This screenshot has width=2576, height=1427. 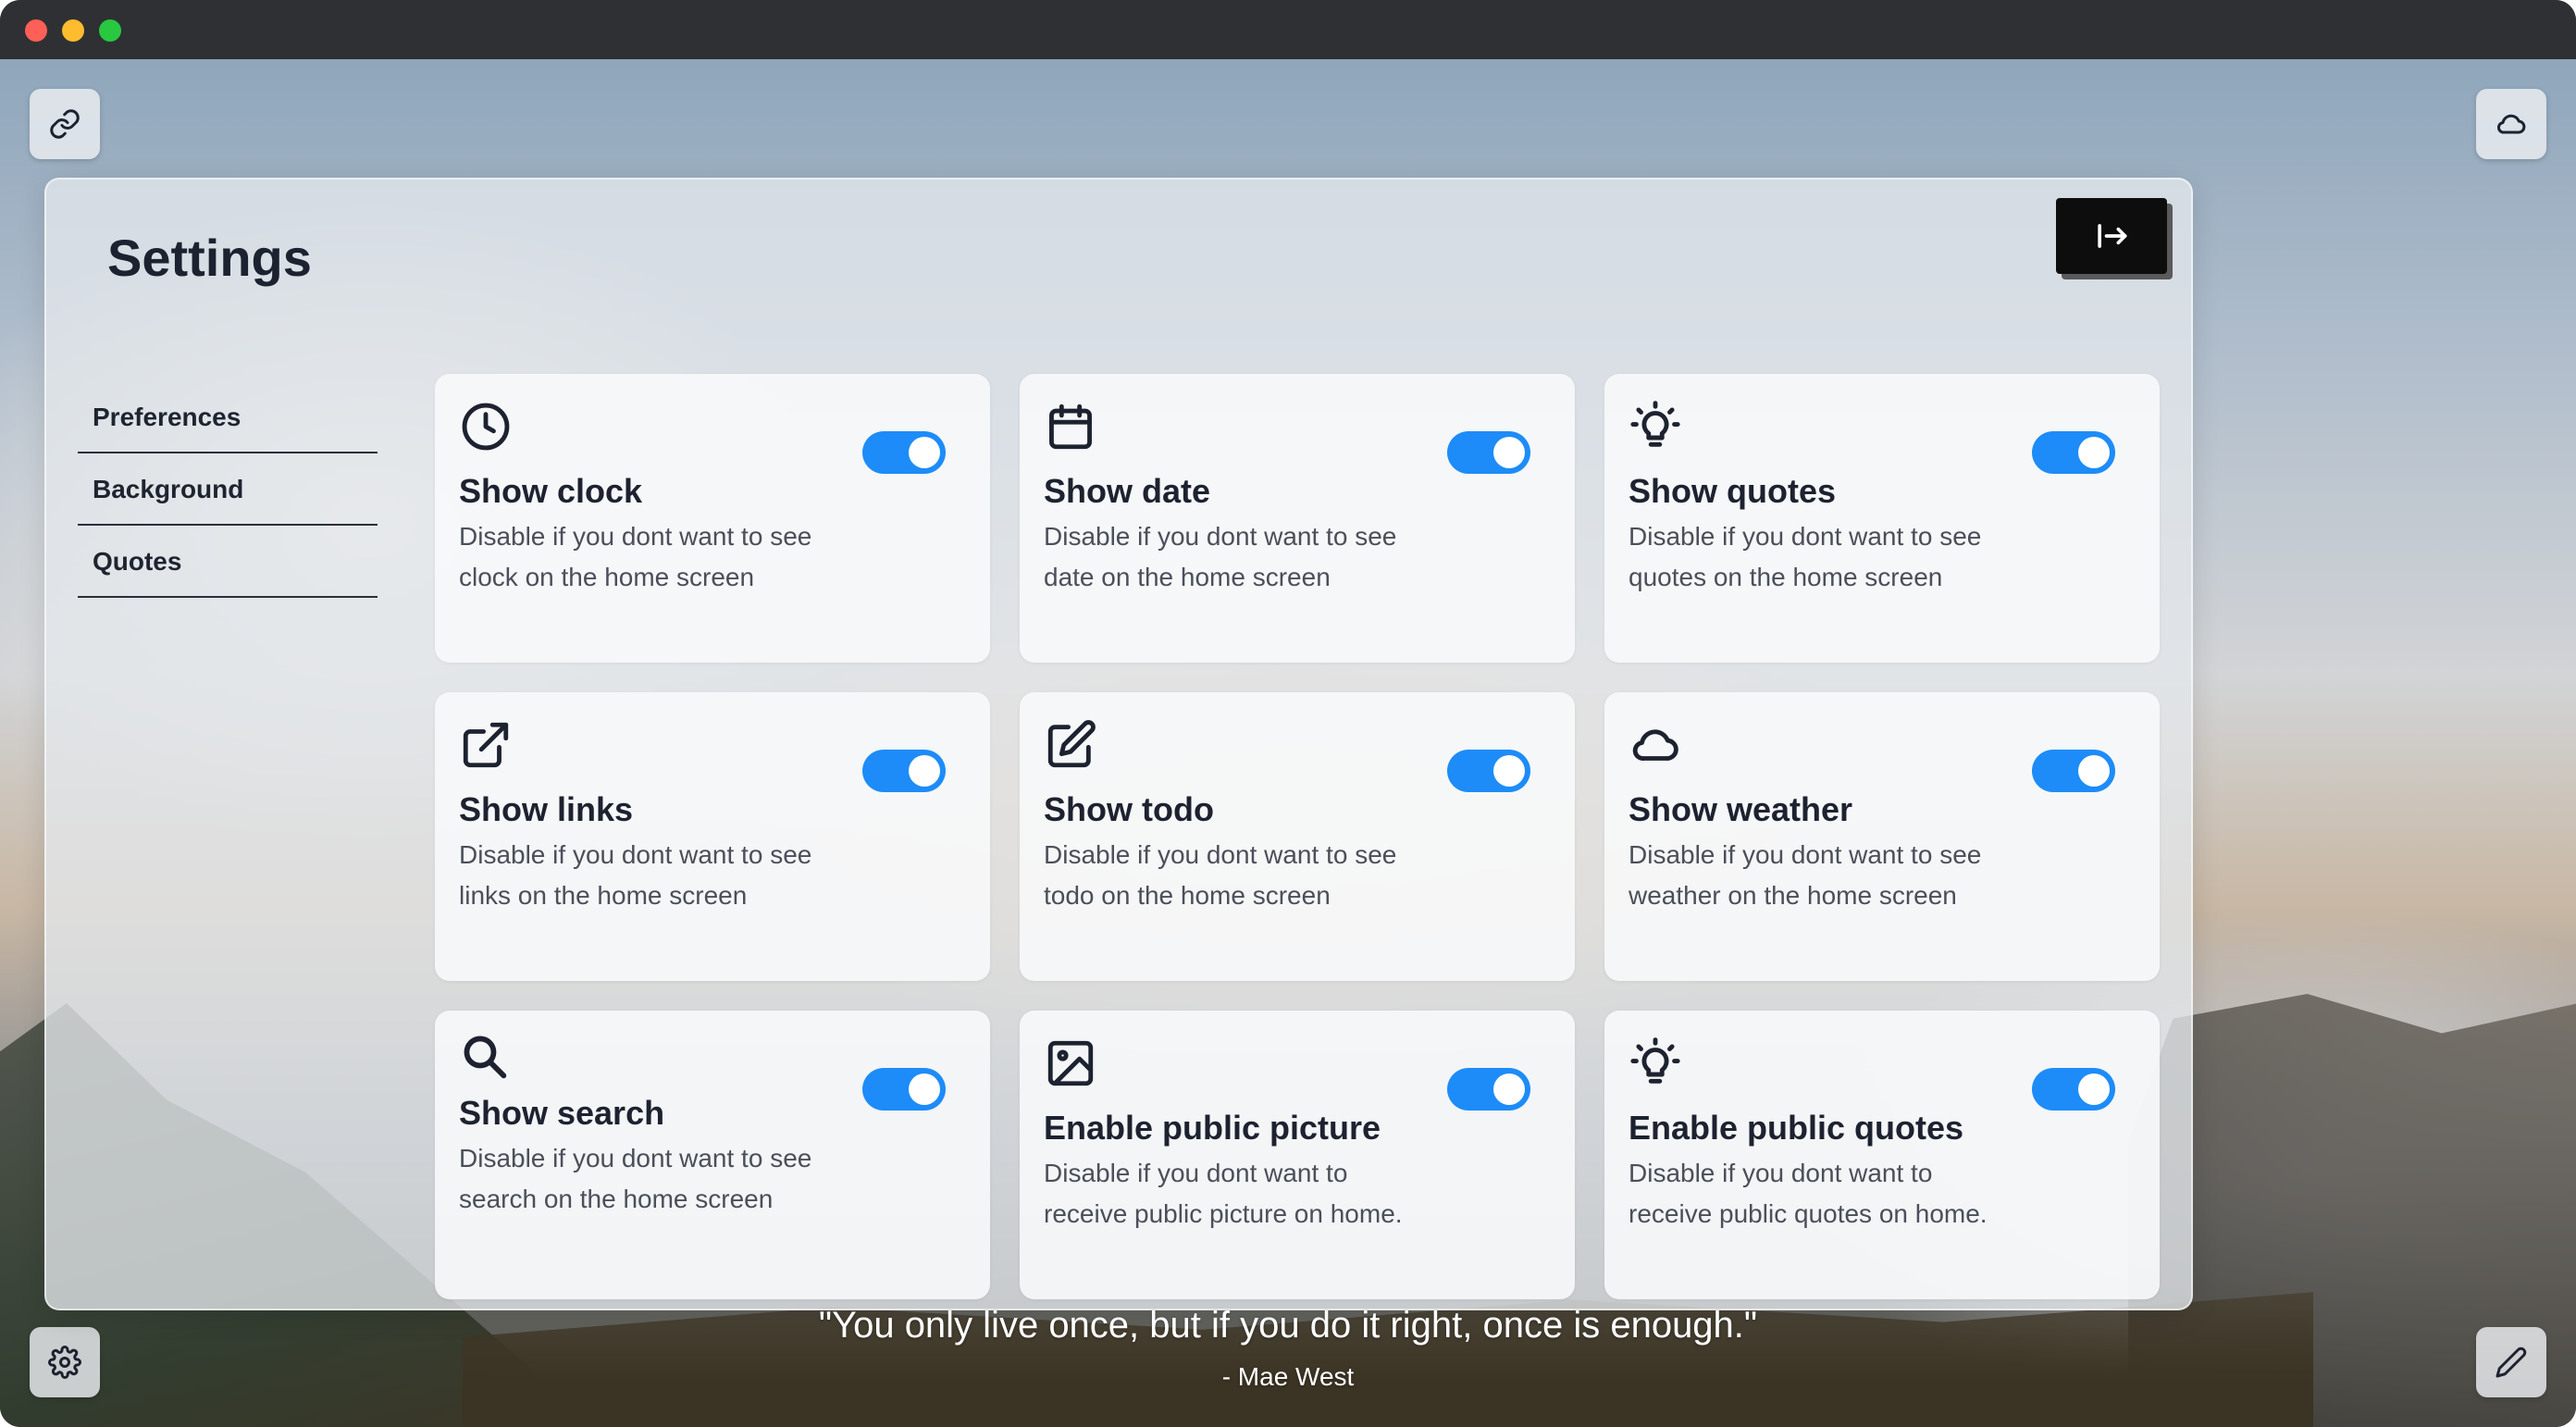 I want to click on setting-title: Show todo, so click(x=1129, y=809).